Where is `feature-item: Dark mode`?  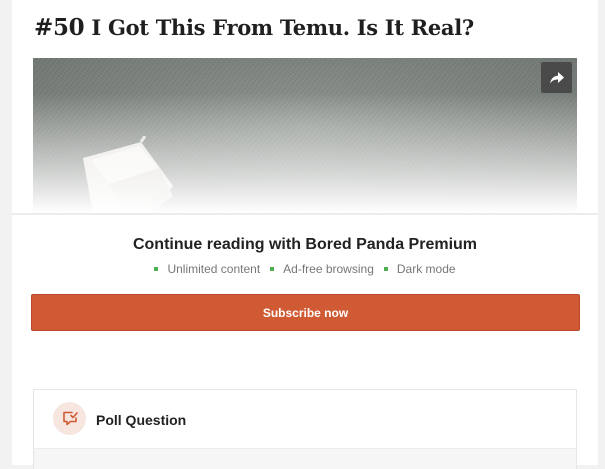 feature-item: Dark mode is located at coordinates (419, 269).